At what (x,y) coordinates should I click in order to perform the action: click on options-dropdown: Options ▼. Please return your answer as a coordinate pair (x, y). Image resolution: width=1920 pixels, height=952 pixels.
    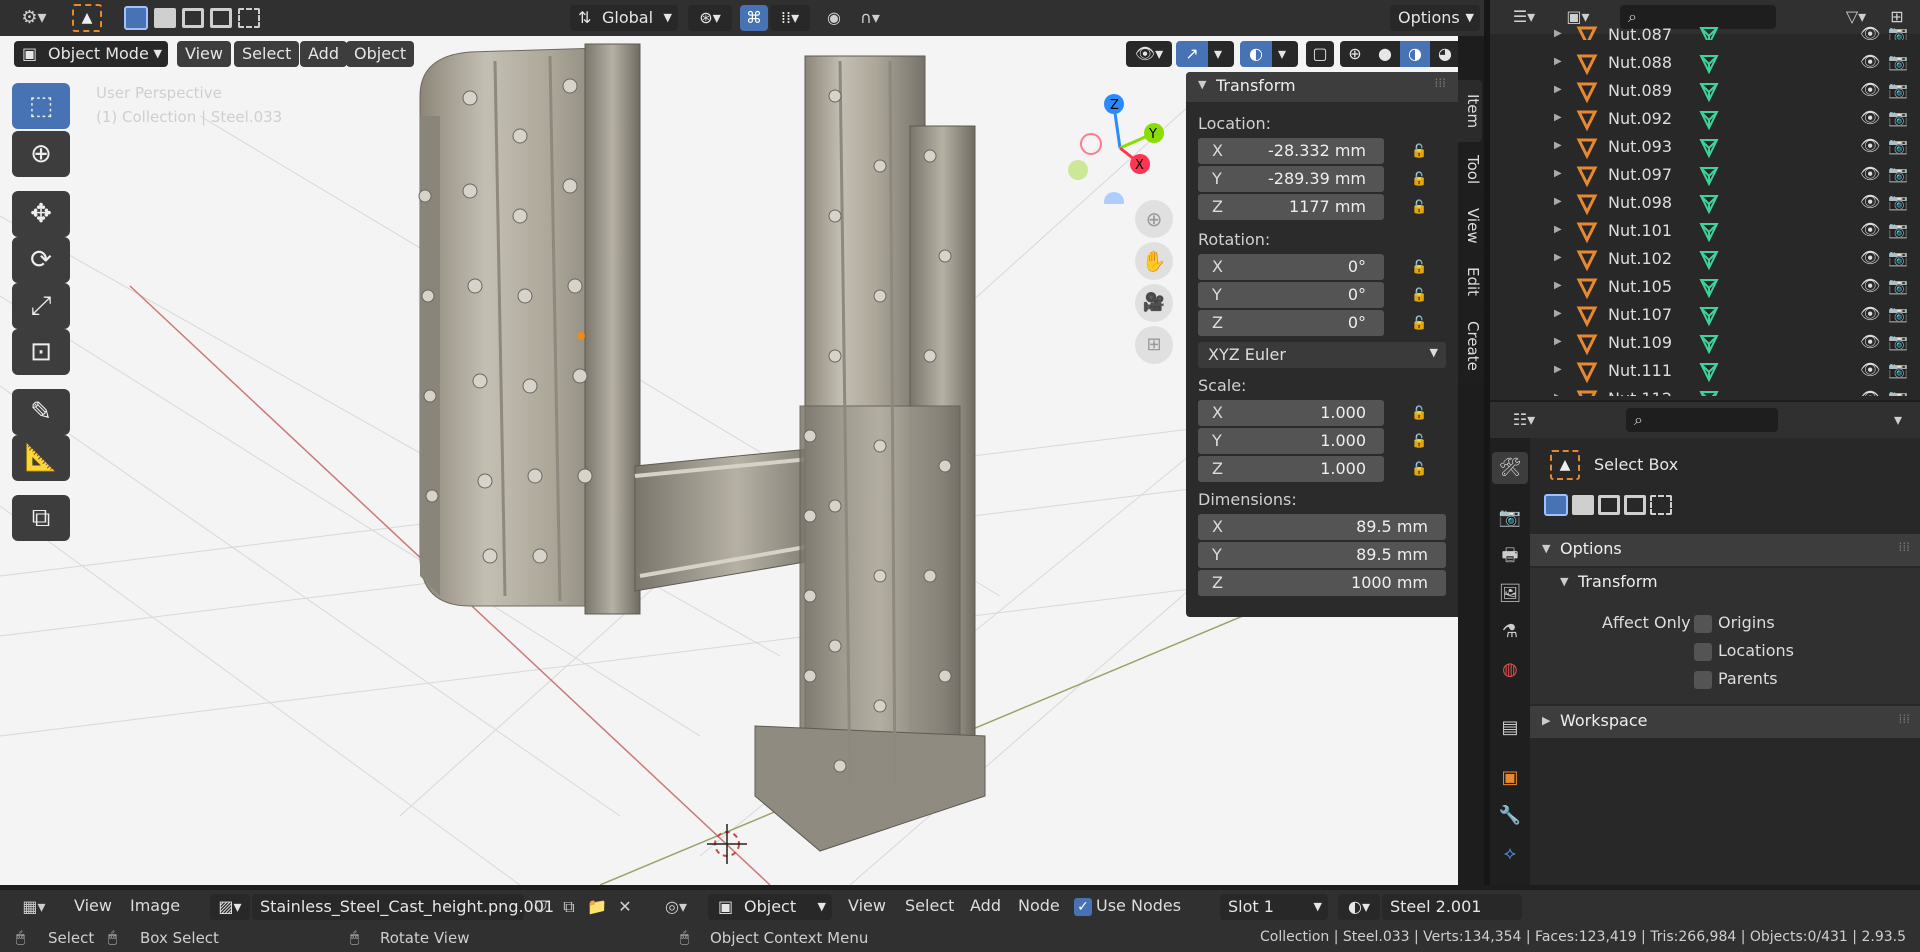
    Looking at the image, I should click on (1435, 18).